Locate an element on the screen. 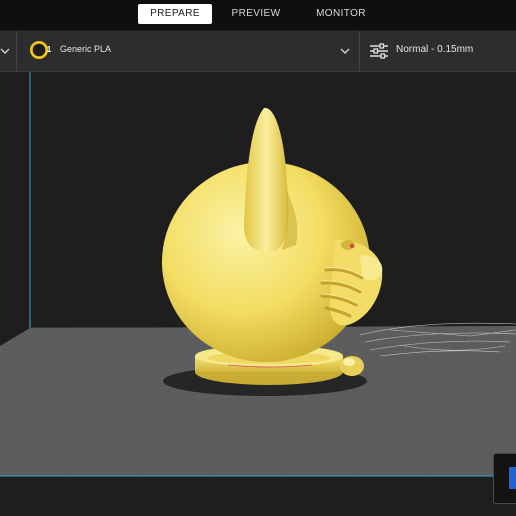  model-snout is located at coordinates (371, 267).